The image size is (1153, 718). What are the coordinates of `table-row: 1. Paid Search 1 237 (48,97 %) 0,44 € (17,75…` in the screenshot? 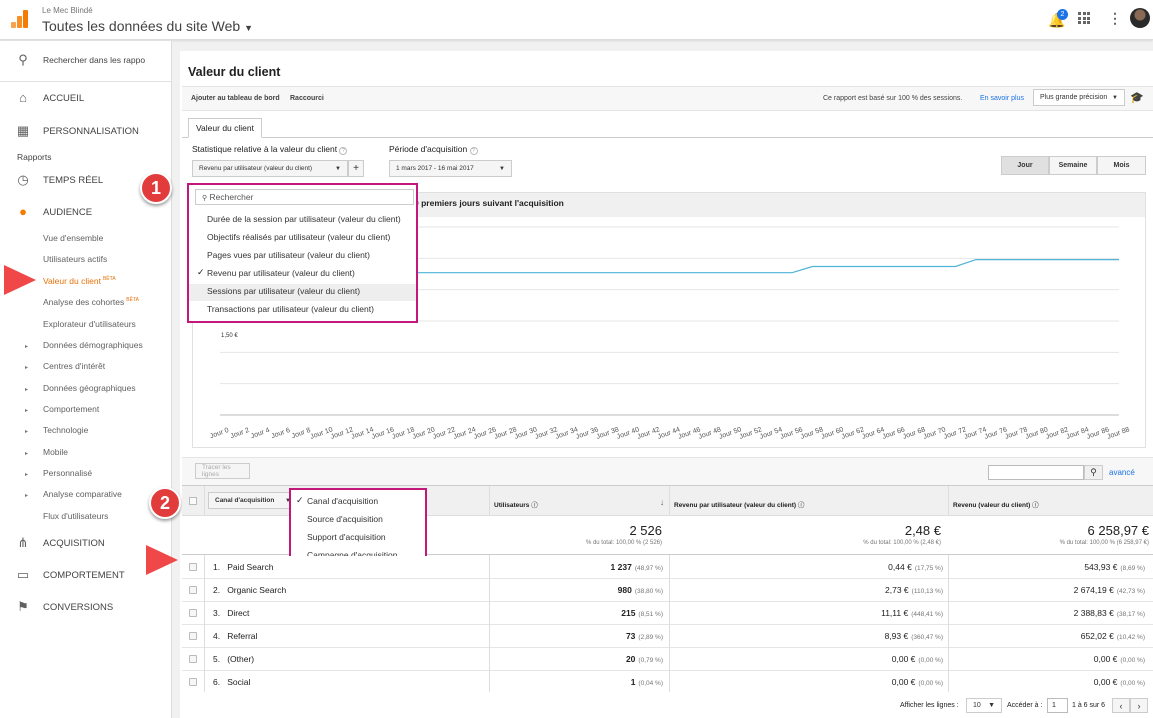 It's located at (667, 567).